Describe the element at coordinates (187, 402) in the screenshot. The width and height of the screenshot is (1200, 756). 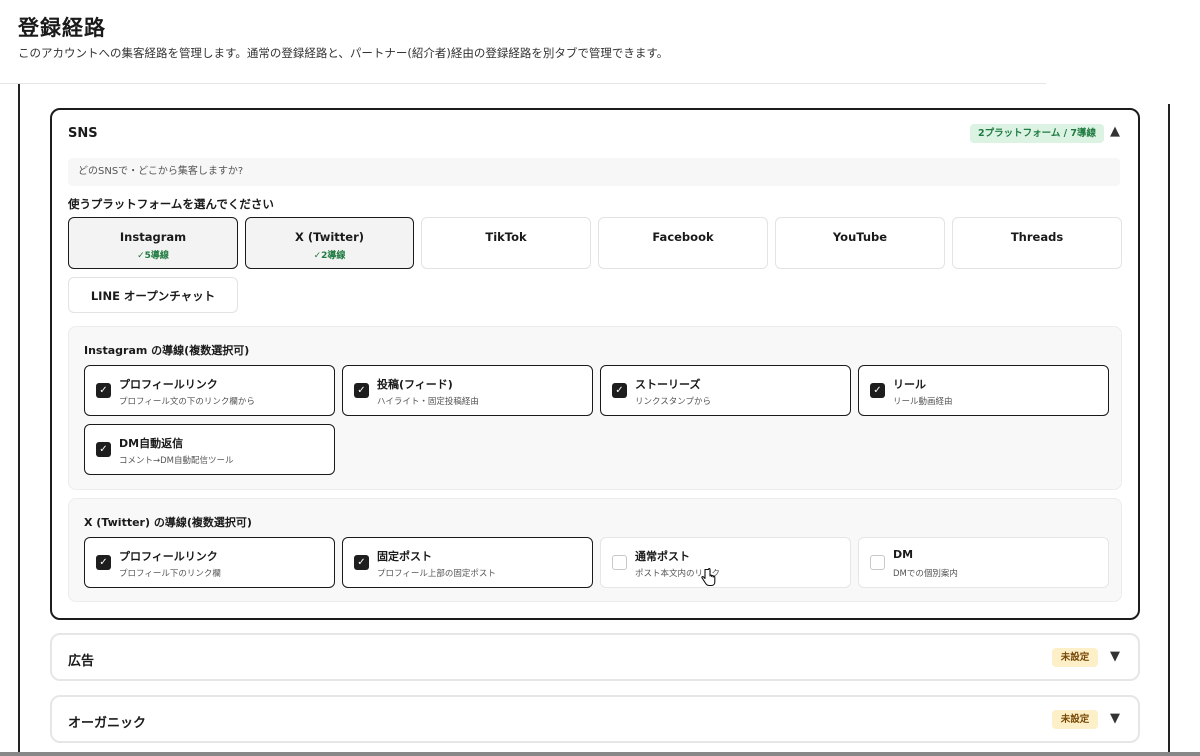
I see `option-subtitle: プロフィール文の下のリンク欄から` at that location.